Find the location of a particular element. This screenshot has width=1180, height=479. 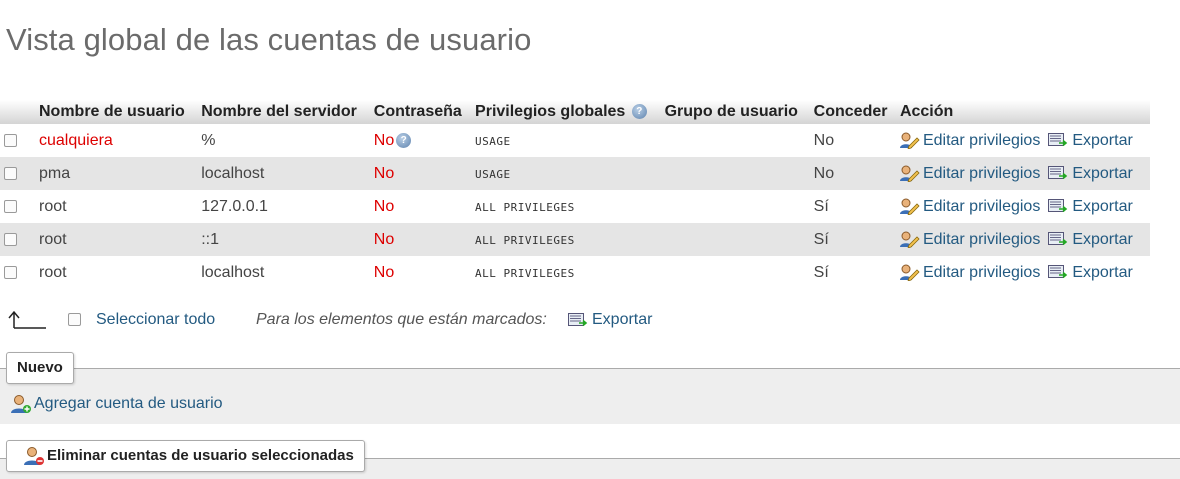

header-global-privileges: Privilegios globales ? is located at coordinates (566, 112).